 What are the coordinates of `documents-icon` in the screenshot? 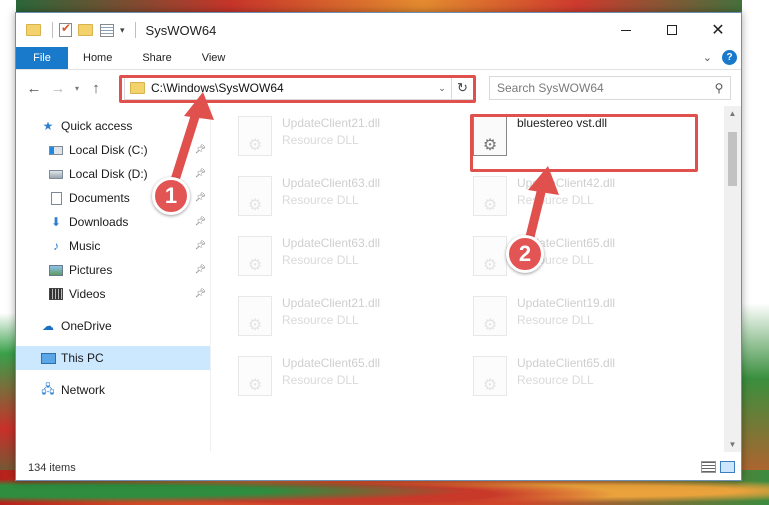 It's located at (56, 198).